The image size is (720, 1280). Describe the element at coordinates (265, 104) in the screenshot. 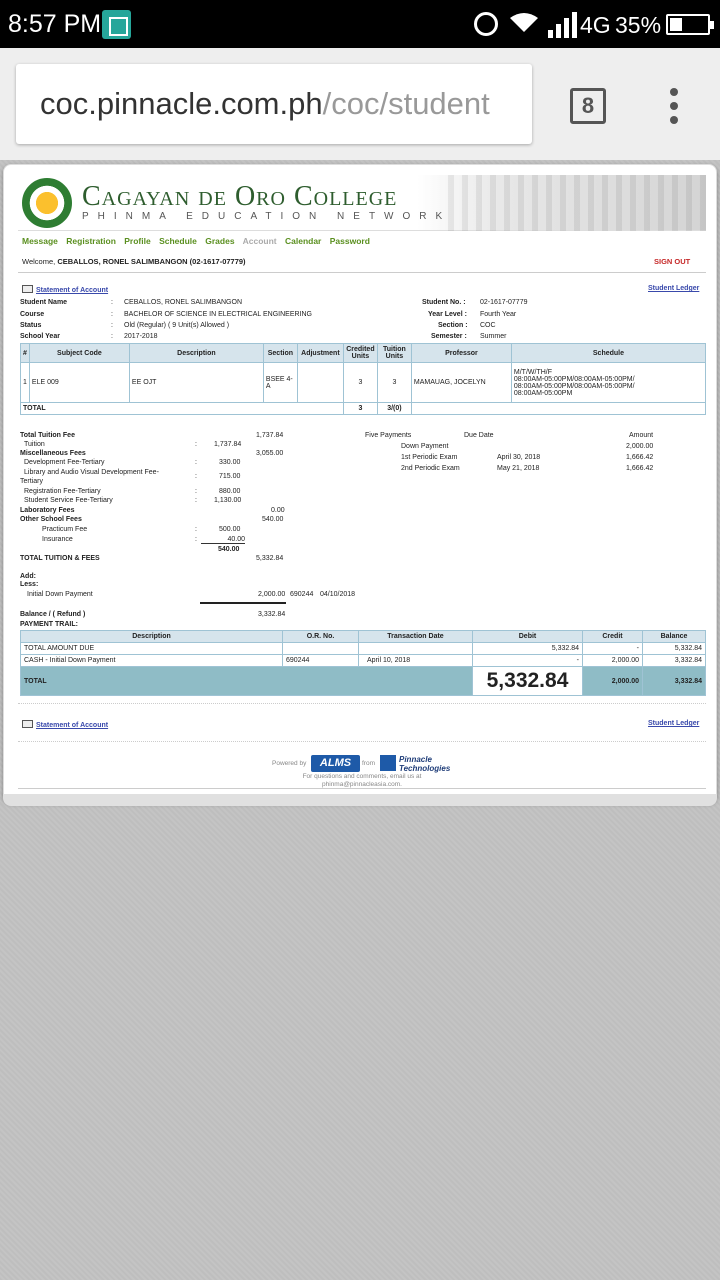

I see `url-text: coc.pinnacle.com.ph/coc/student` at that location.